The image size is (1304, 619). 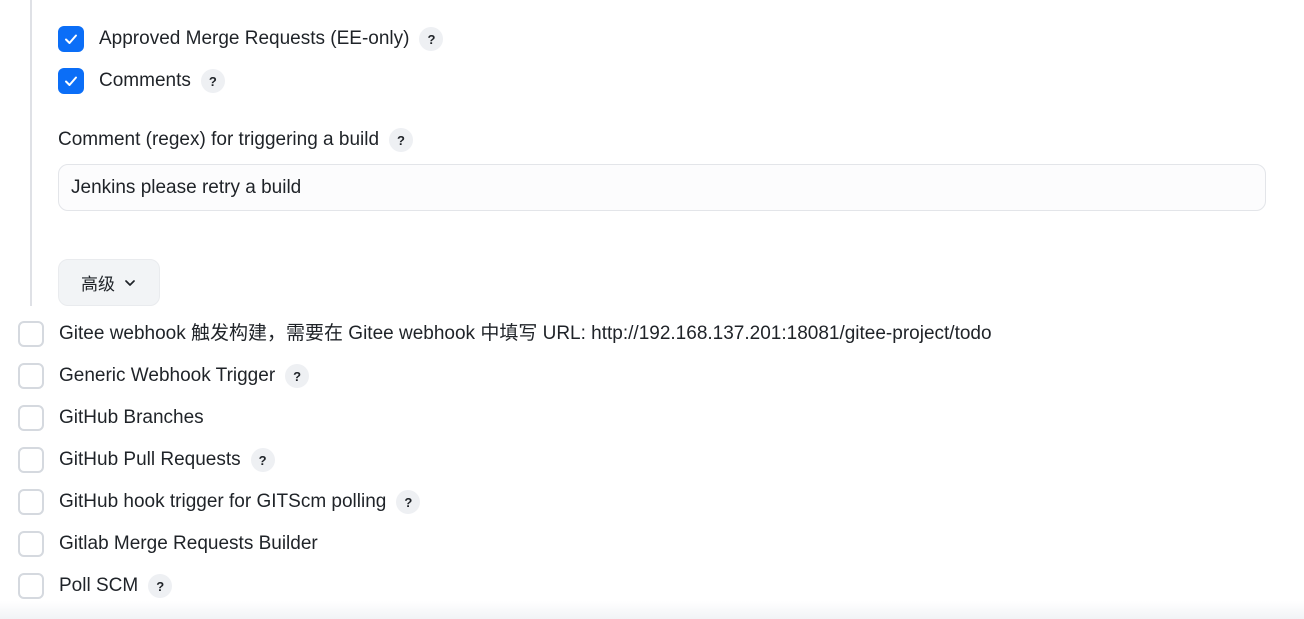 I want to click on approved-merge-requests-row: Approved Merge Requests (EE-only) ?, so click(x=251, y=39).